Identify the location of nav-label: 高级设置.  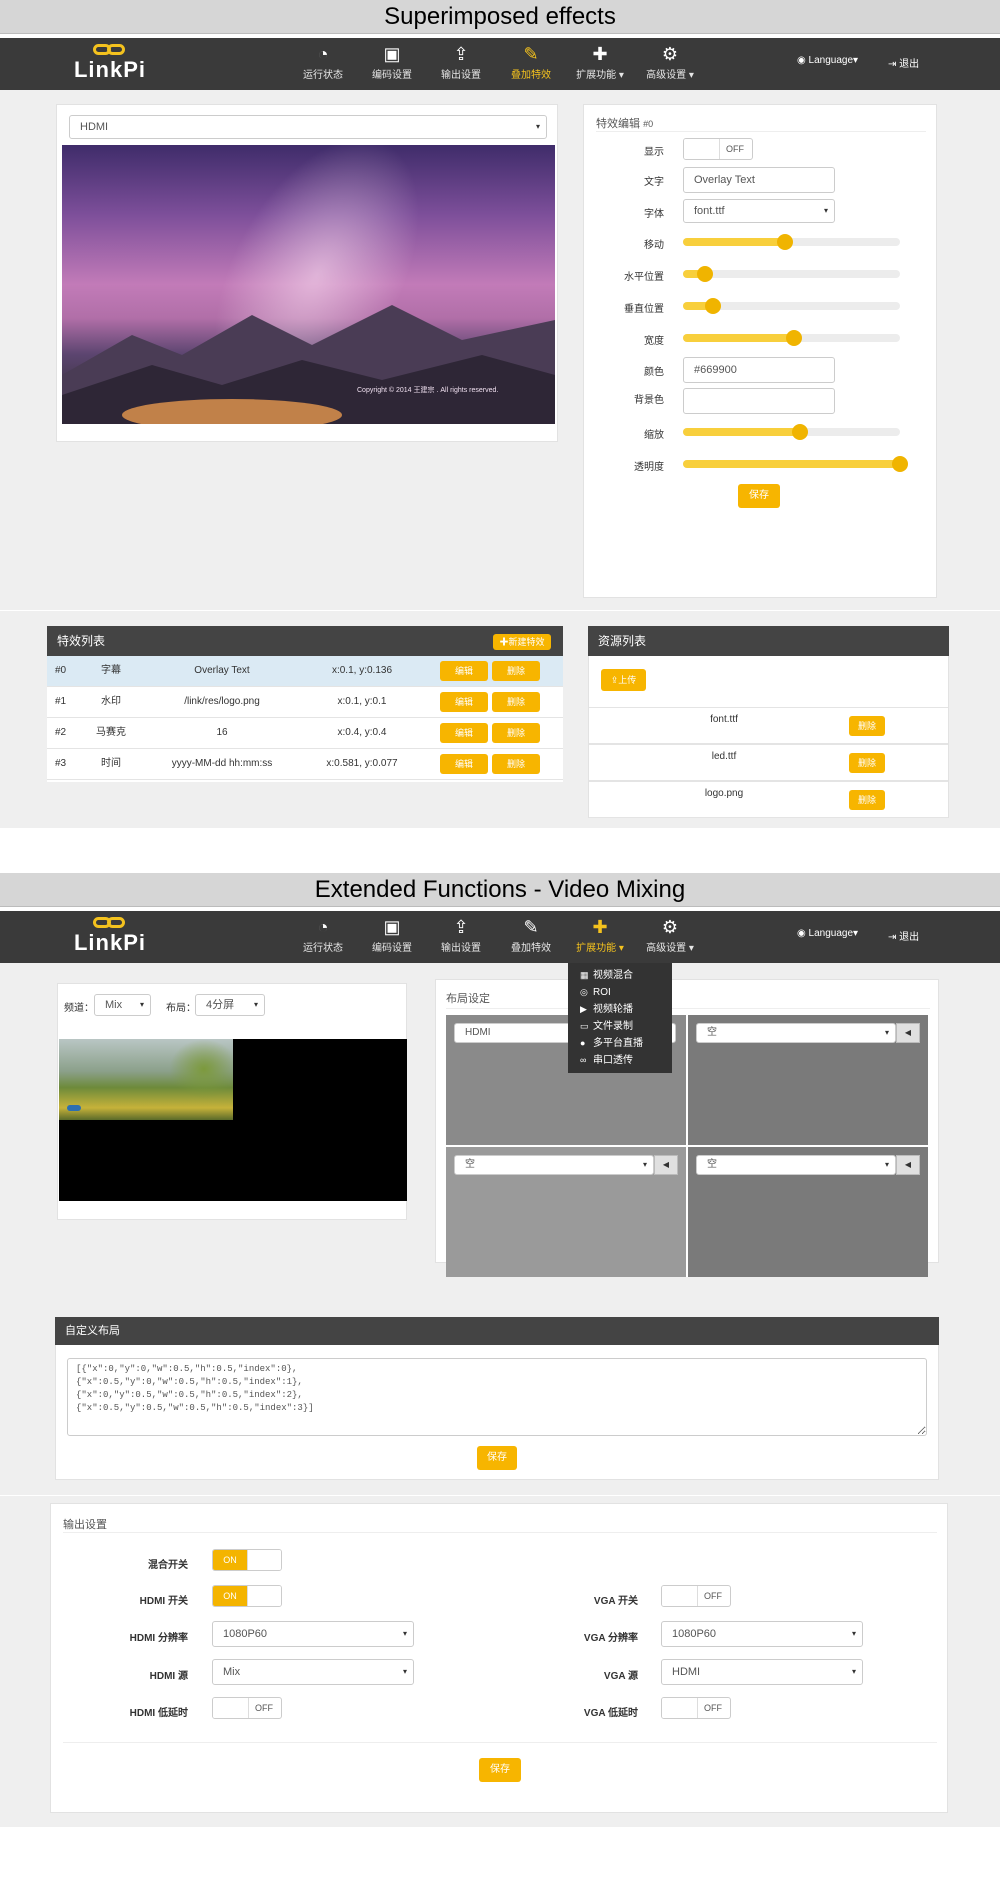
(666, 948).